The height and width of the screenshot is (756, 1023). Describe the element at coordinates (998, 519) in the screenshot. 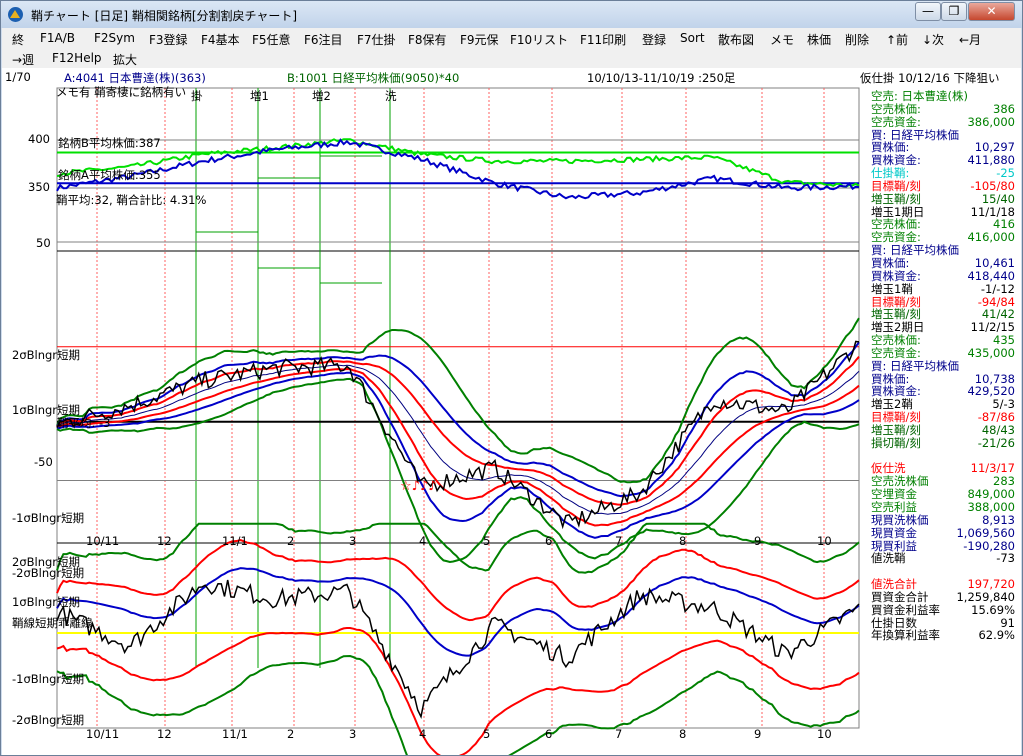

I see `summary-value: 8,913` at that location.